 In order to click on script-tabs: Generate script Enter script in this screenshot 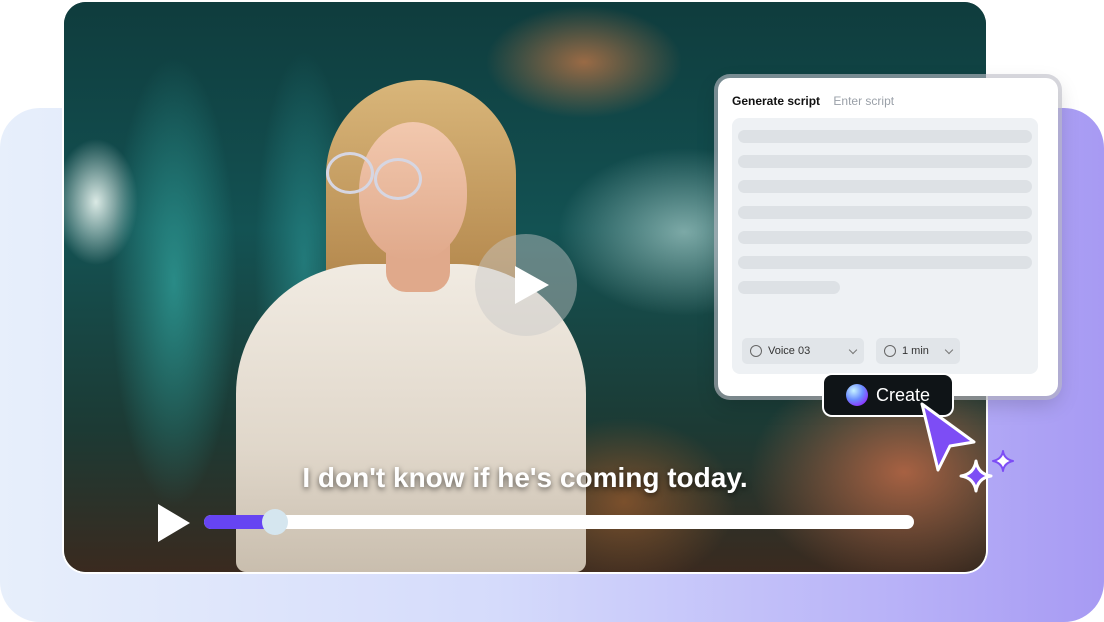, I will do `click(813, 101)`.